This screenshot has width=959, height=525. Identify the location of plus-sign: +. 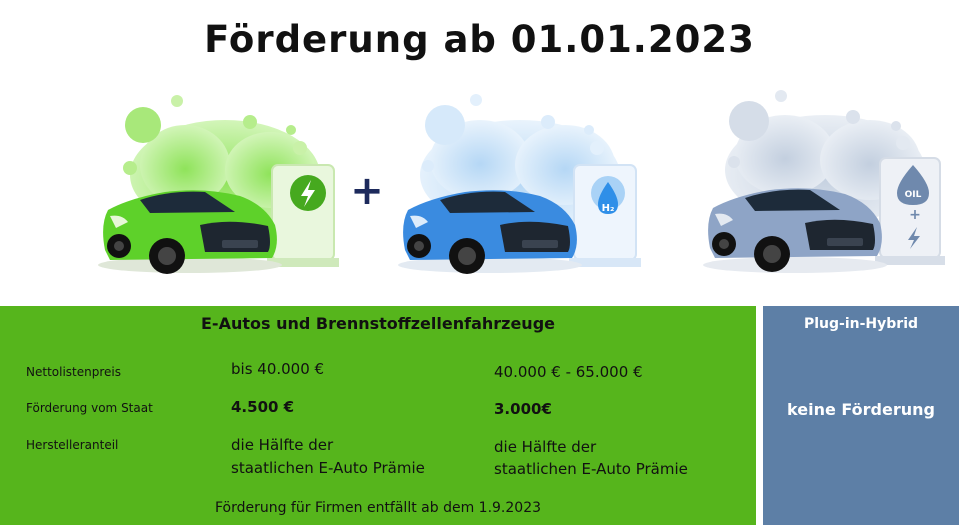
(367, 191).